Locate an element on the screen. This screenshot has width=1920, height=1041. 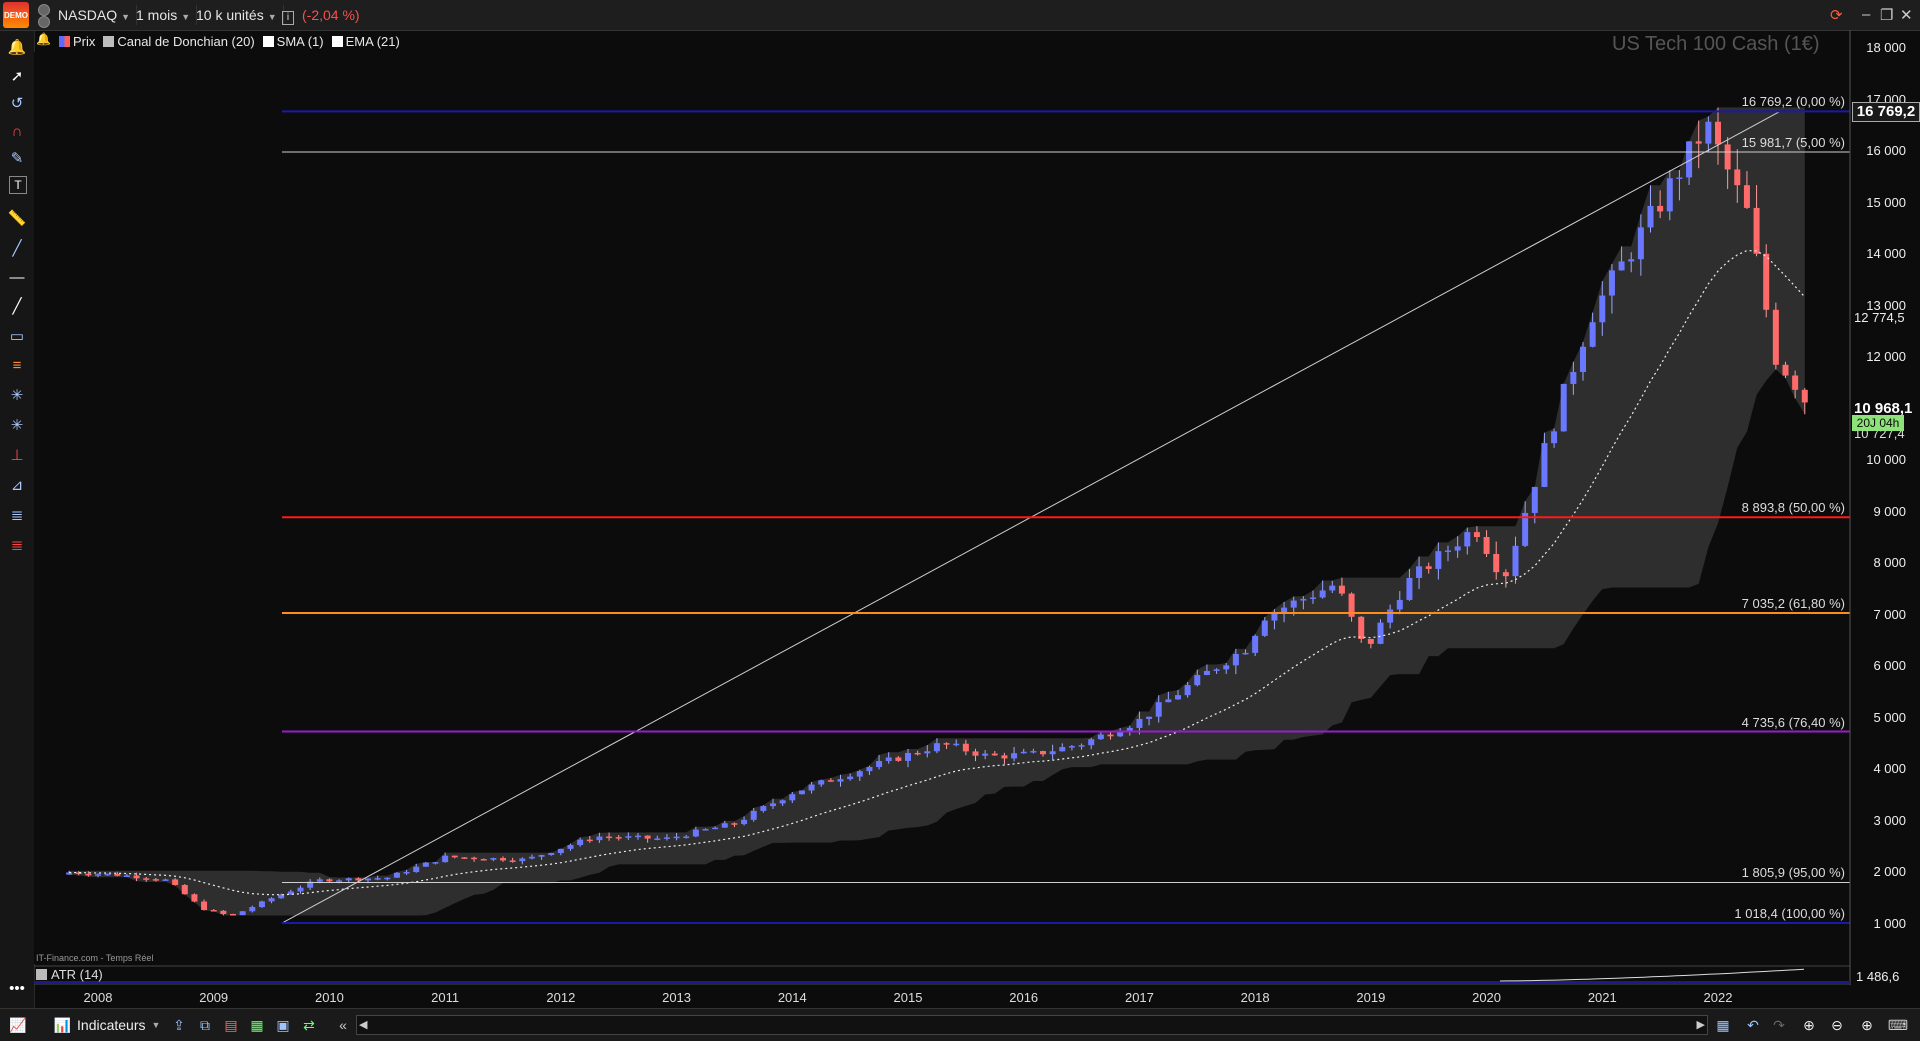
time-axis-label: 2019 is located at coordinates (1371, 997).